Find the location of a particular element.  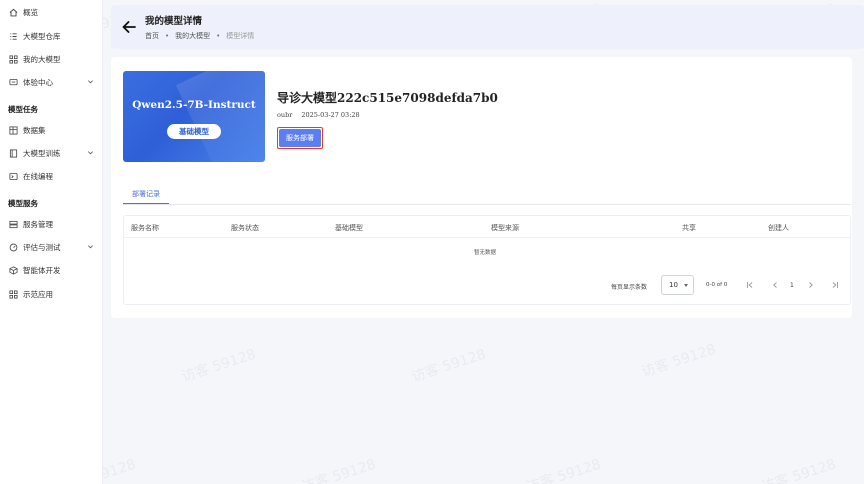

section-model-tasks: 模型任务 is located at coordinates (23, 109).